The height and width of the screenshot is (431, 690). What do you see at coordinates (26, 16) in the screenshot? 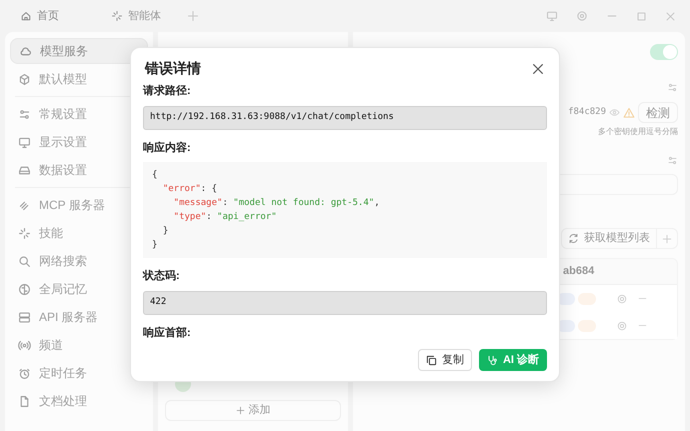
I see `home-icon` at bounding box center [26, 16].